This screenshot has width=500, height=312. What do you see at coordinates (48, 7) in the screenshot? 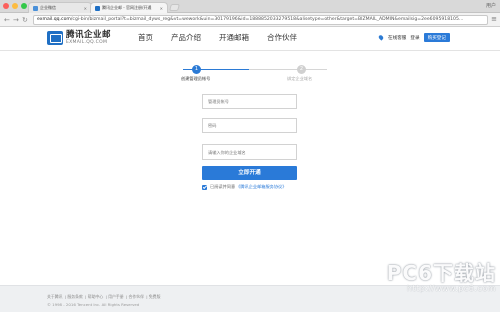
I see `tab-label: 企业微信` at bounding box center [48, 7].